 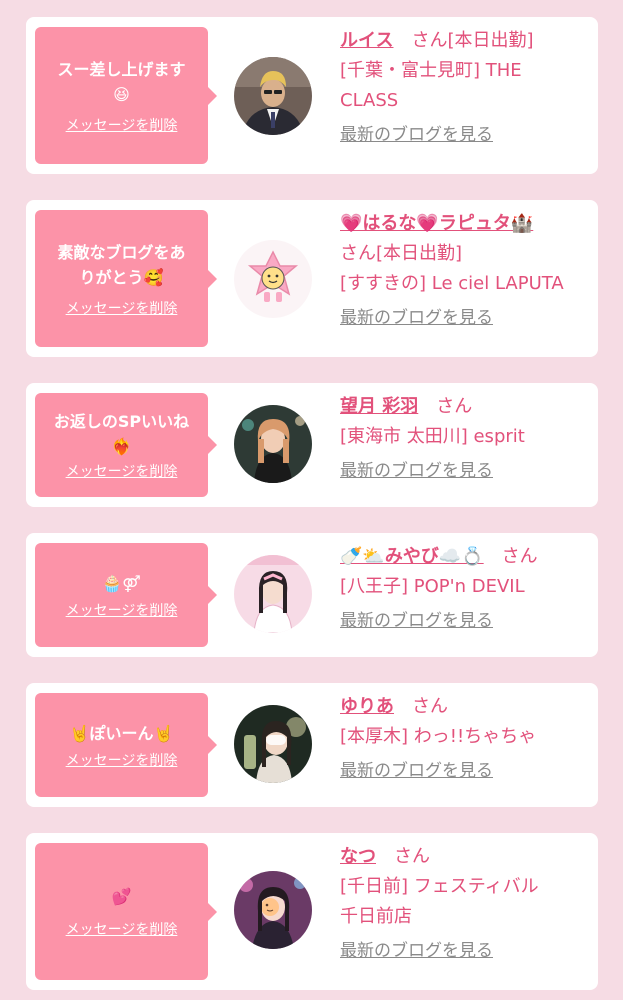 I want to click on cast-info: 望月 彩羽 さん [東海市 太田川] esprit 最新のブログを見る, so click(x=464, y=439).